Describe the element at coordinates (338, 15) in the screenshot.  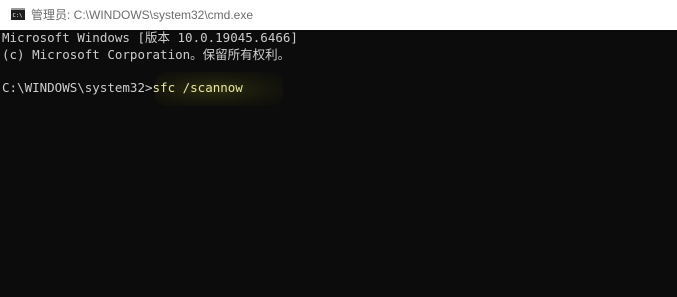
I see `title-bar: C:\ 管理员: C:\WINDOWS\system32\cmd.exe` at that location.